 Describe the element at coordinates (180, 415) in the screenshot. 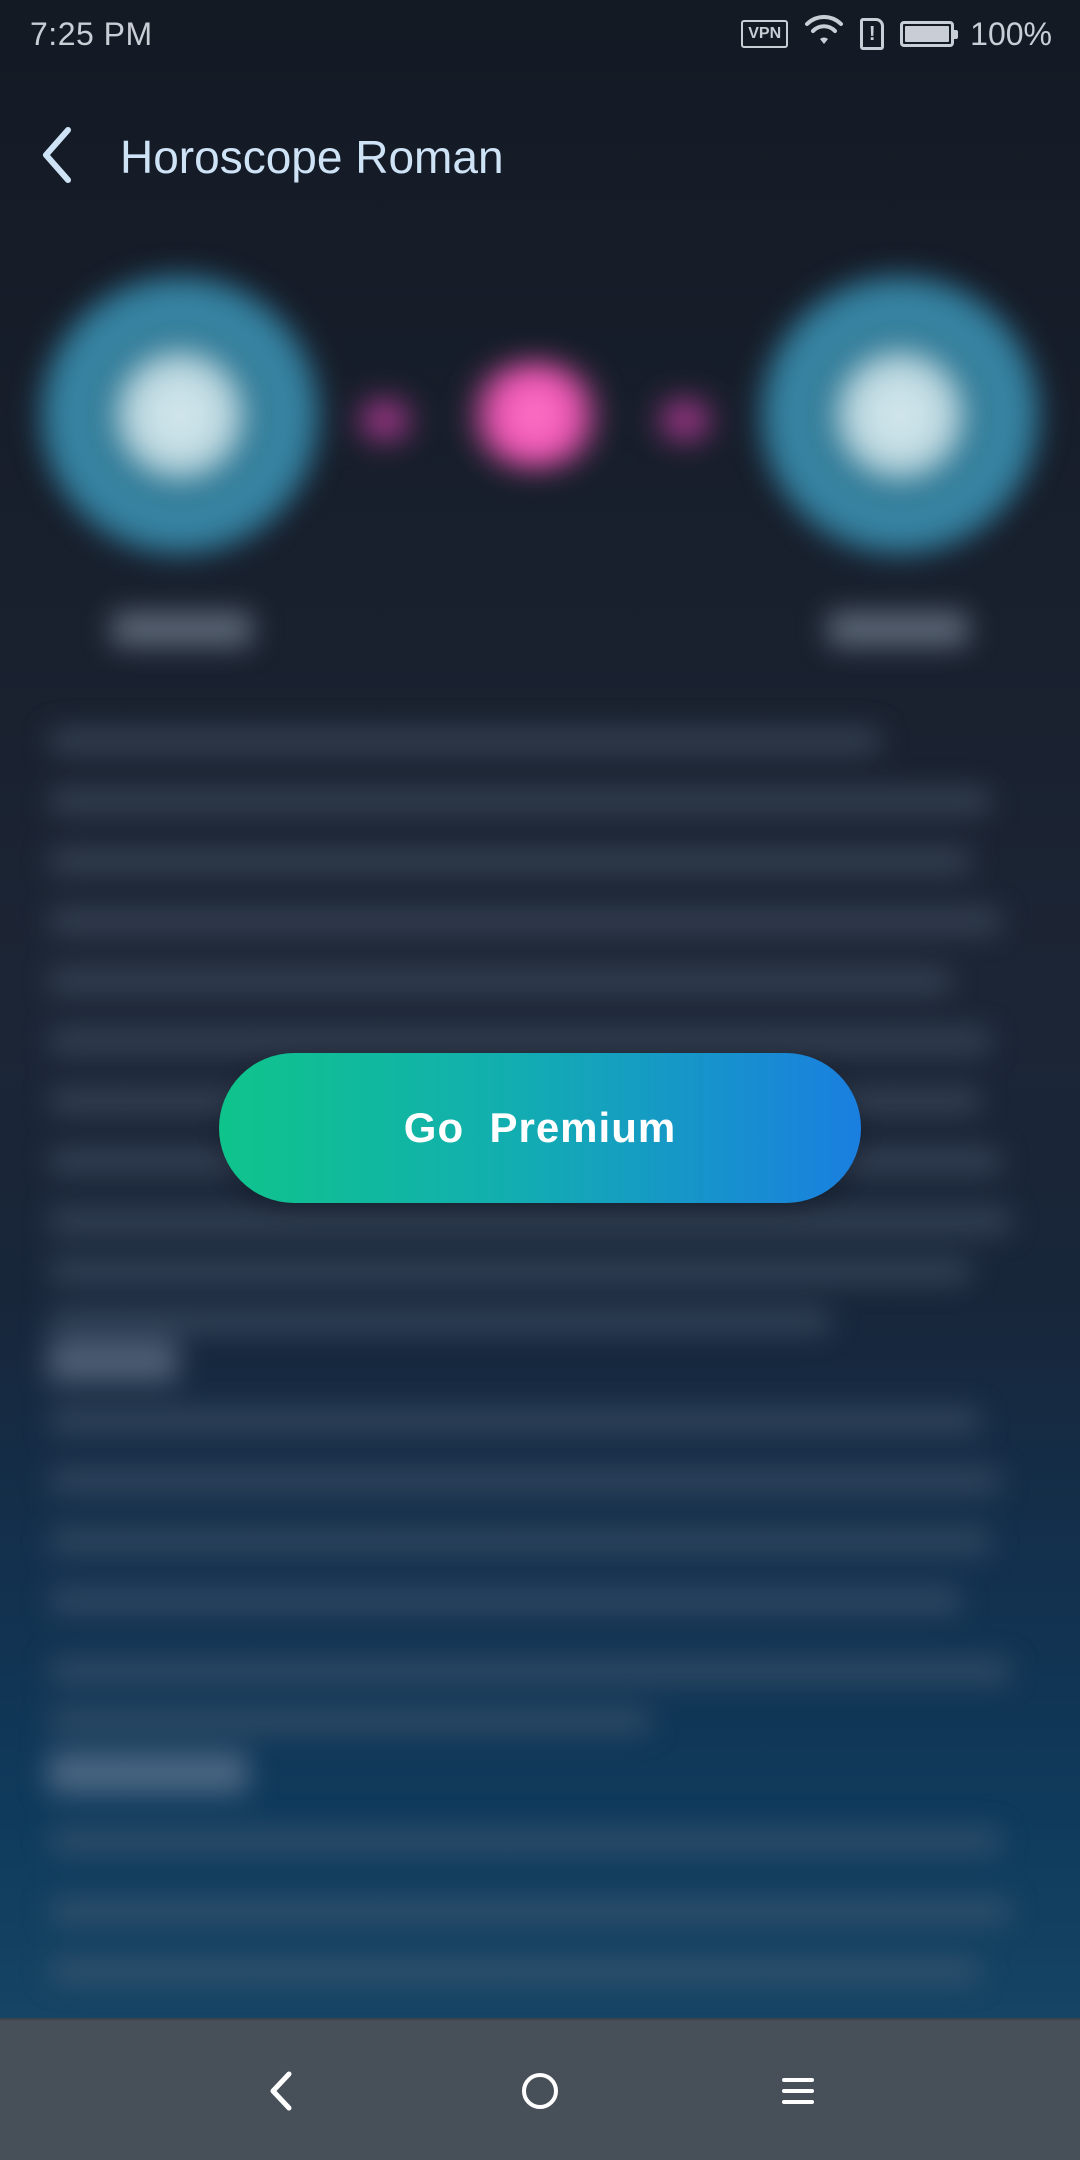

I see `zodiac-sign-left-icon` at that location.